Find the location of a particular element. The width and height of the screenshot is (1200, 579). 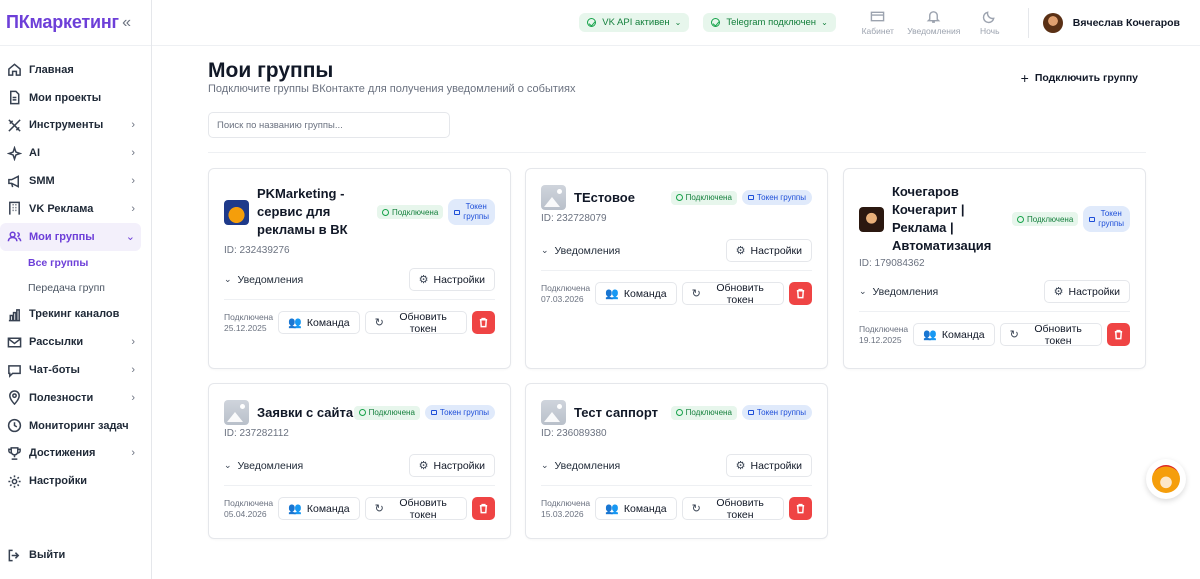

double-chevron-left-icon: « is located at coordinates (133, 23).